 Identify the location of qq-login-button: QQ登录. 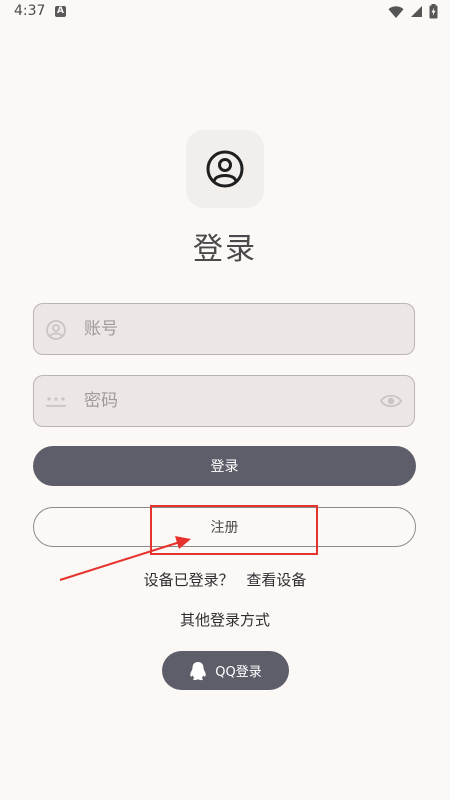
(225, 670).